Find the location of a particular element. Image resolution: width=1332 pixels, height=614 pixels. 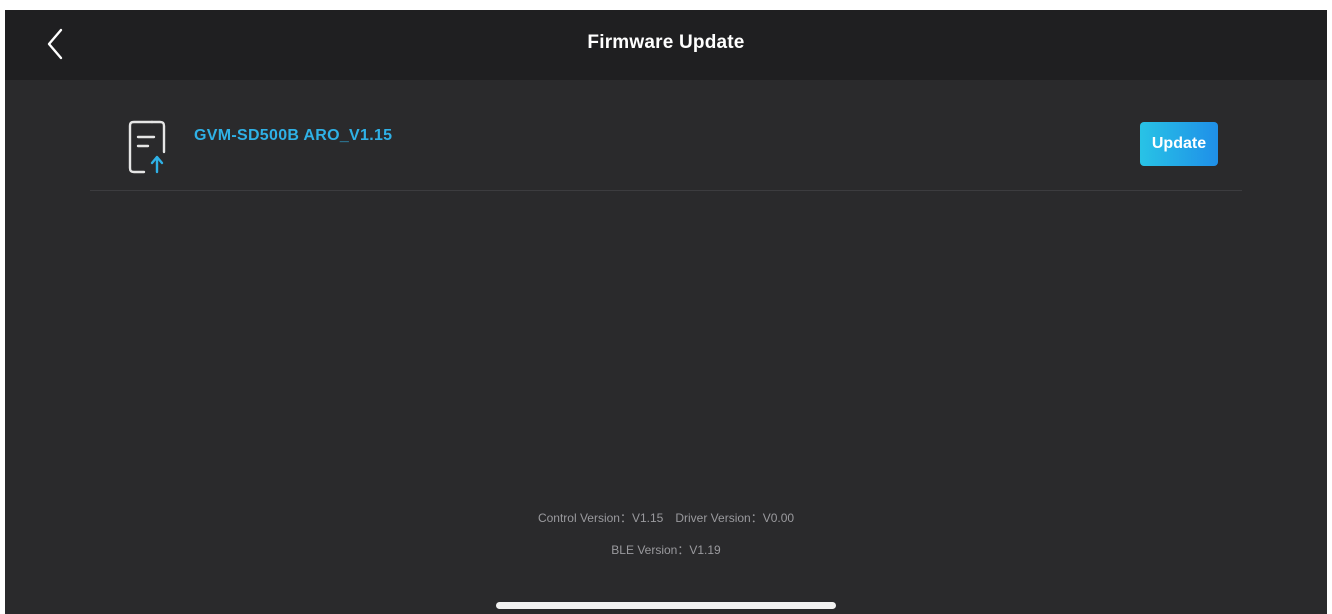

driver-version-value: V0.00 is located at coordinates (778, 518).